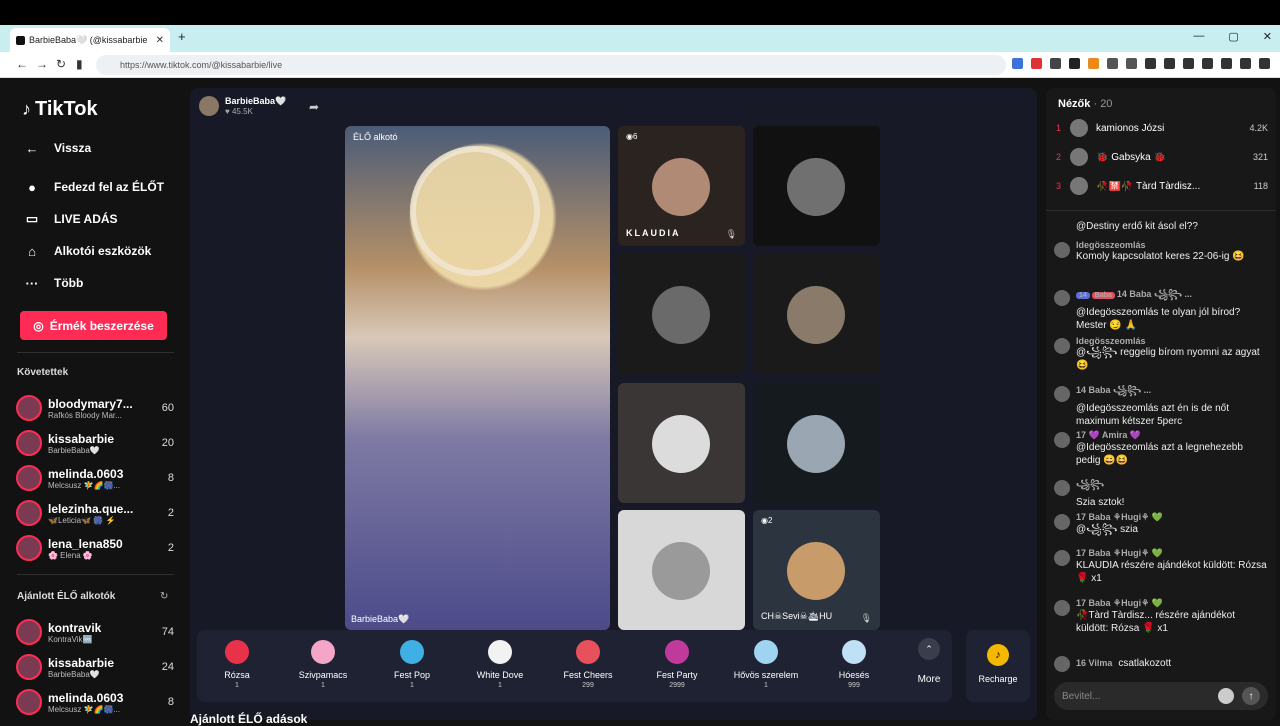  I want to click on gift-item: Hóesés 999, so click(854, 666).